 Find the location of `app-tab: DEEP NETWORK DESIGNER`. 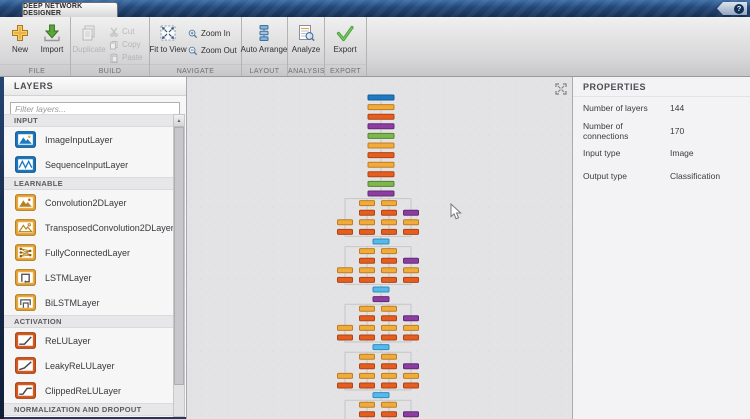

app-tab: DEEP NETWORK DESIGNER is located at coordinates (70, 9).